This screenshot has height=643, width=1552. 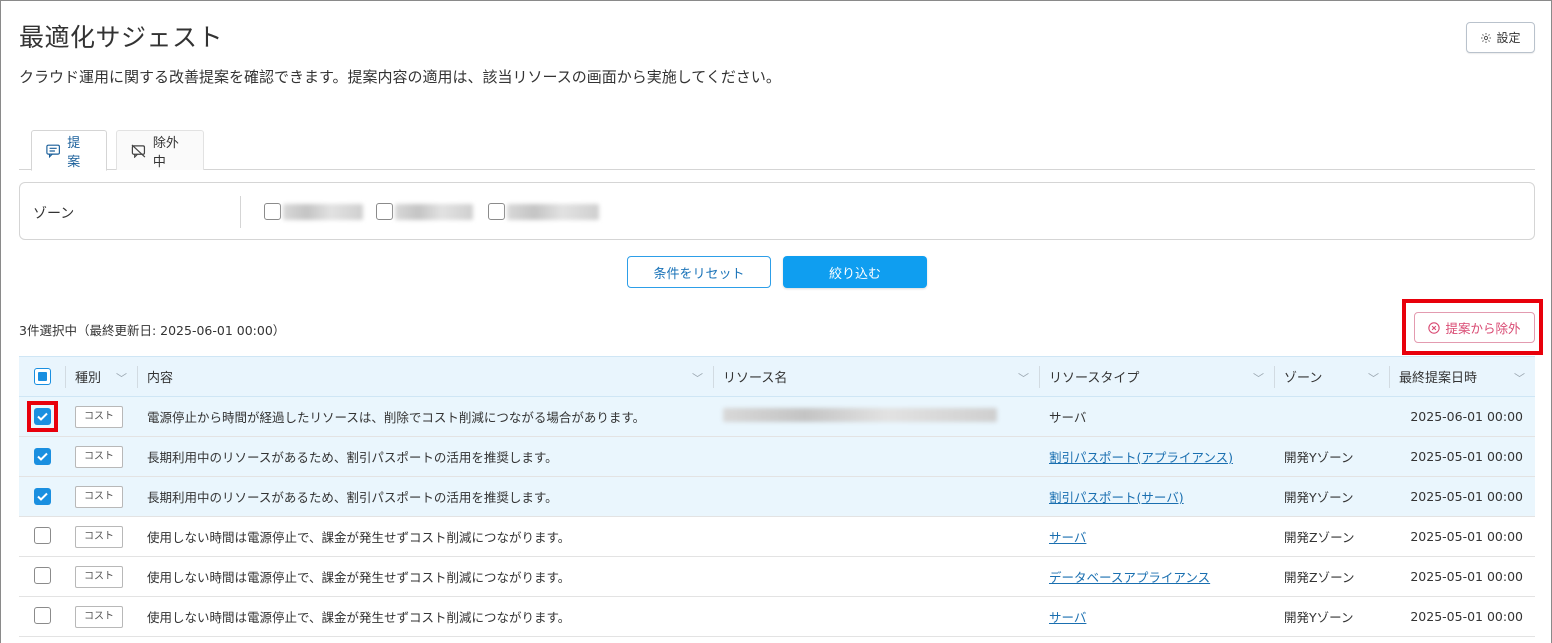 What do you see at coordinates (699, 272) in the screenshot?
I see `reset-filter-button: 条件をリセット` at bounding box center [699, 272].